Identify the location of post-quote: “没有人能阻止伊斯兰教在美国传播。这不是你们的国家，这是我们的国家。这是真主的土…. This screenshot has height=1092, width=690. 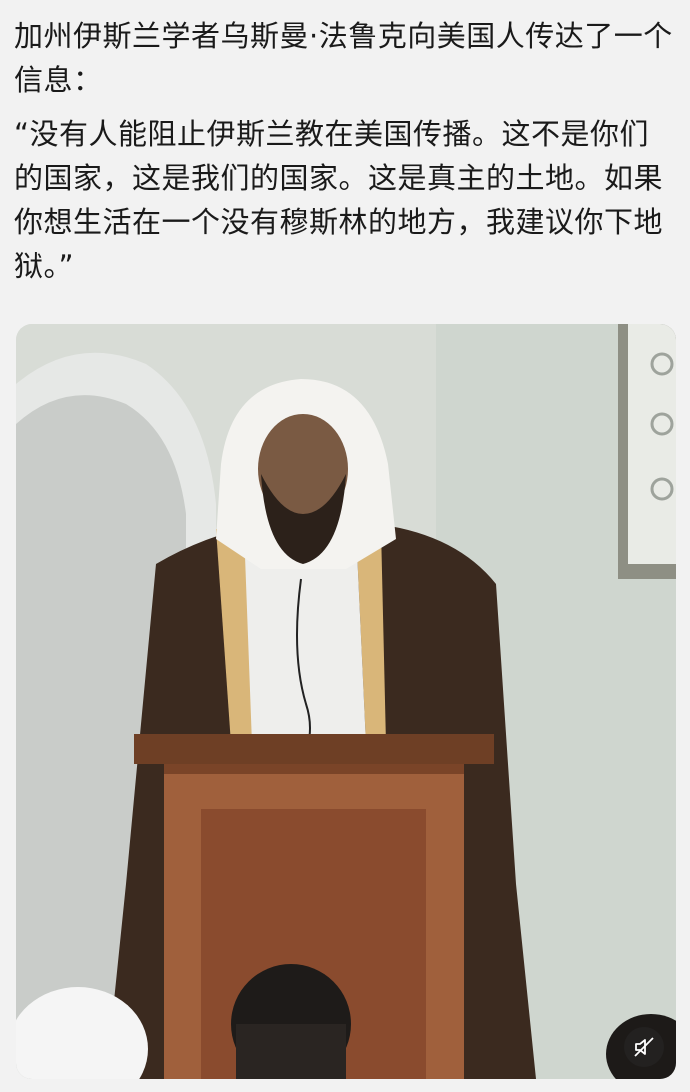
(339, 200).